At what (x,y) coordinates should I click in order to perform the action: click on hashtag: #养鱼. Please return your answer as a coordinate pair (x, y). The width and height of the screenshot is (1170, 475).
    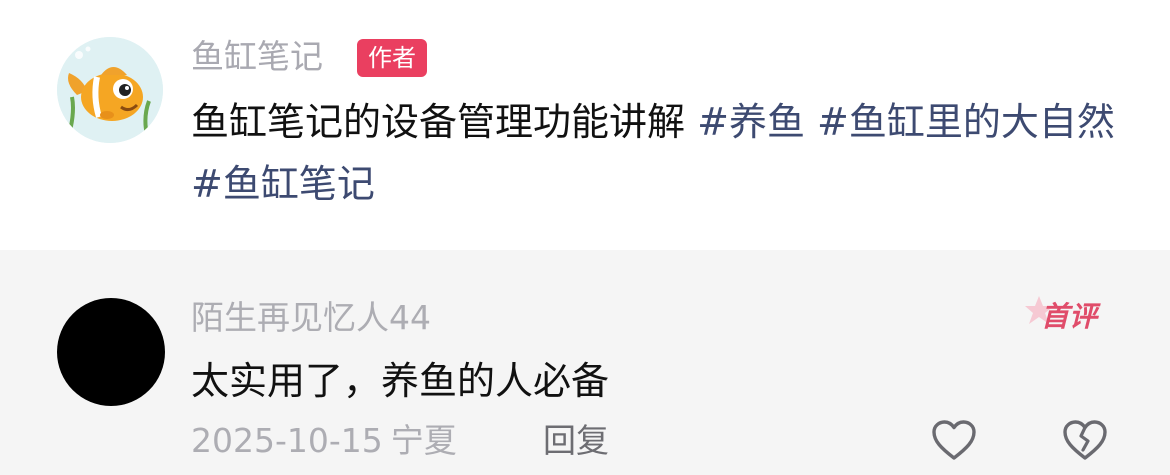
    Looking at the image, I should click on (751, 122).